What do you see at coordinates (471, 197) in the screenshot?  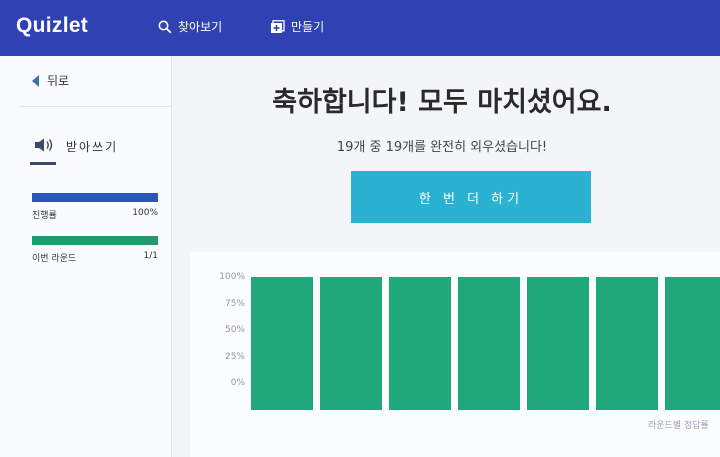 I see `try-again-button: 한 번 더 하기` at bounding box center [471, 197].